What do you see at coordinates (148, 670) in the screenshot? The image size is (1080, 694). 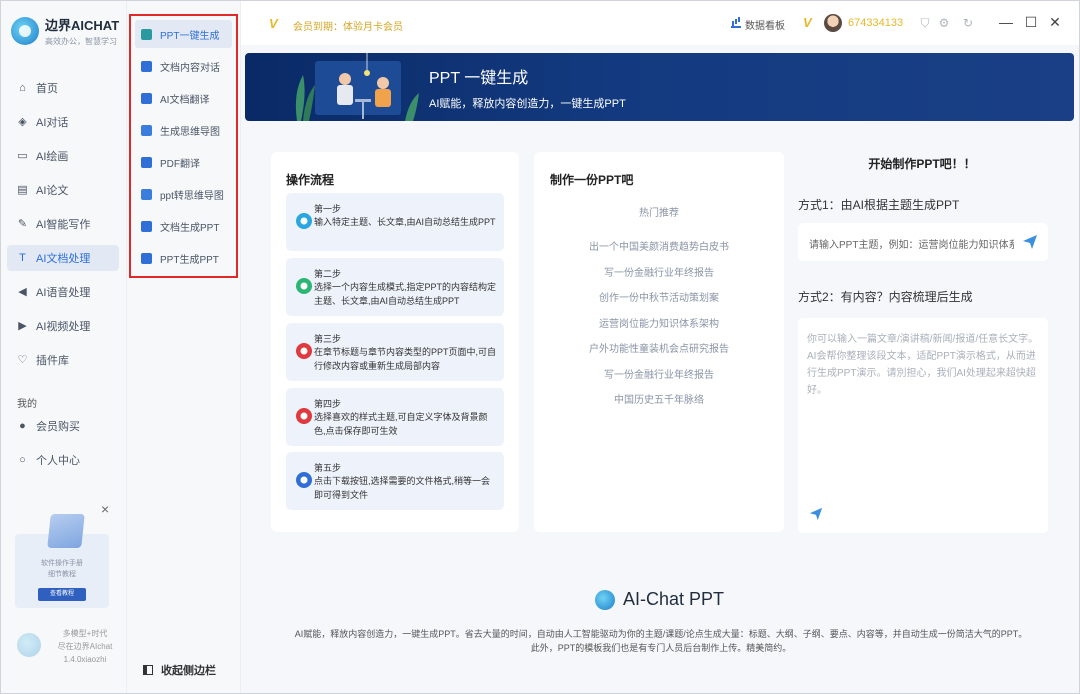 I see `collapse-icon` at bounding box center [148, 670].